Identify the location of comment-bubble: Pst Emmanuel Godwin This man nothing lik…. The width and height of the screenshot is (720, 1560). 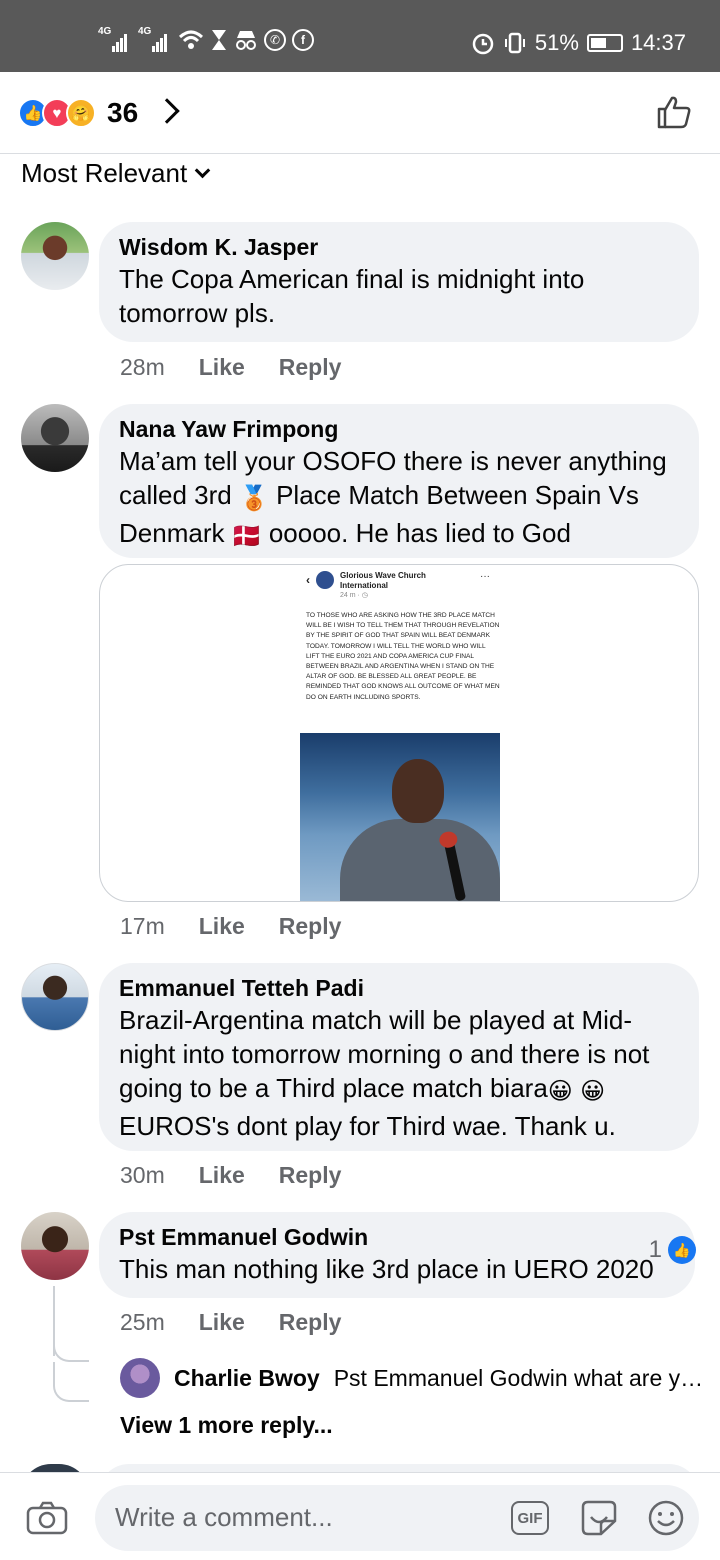
(397, 1255).